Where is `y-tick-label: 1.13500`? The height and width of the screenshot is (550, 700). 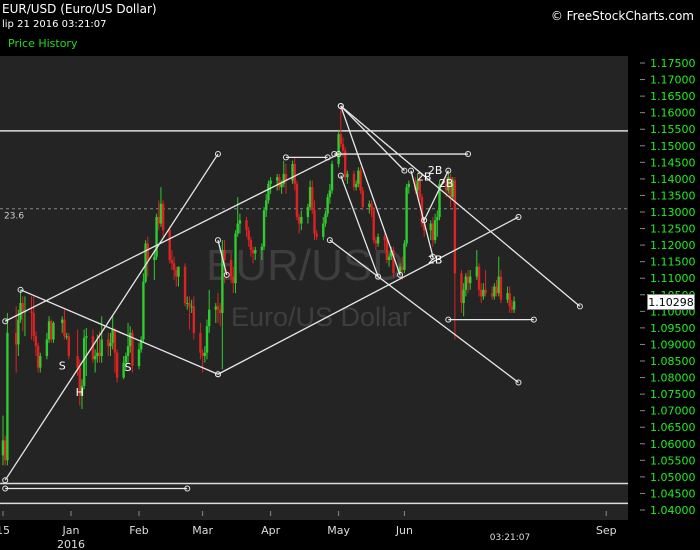 y-tick-label: 1.13500 is located at coordinates (673, 195).